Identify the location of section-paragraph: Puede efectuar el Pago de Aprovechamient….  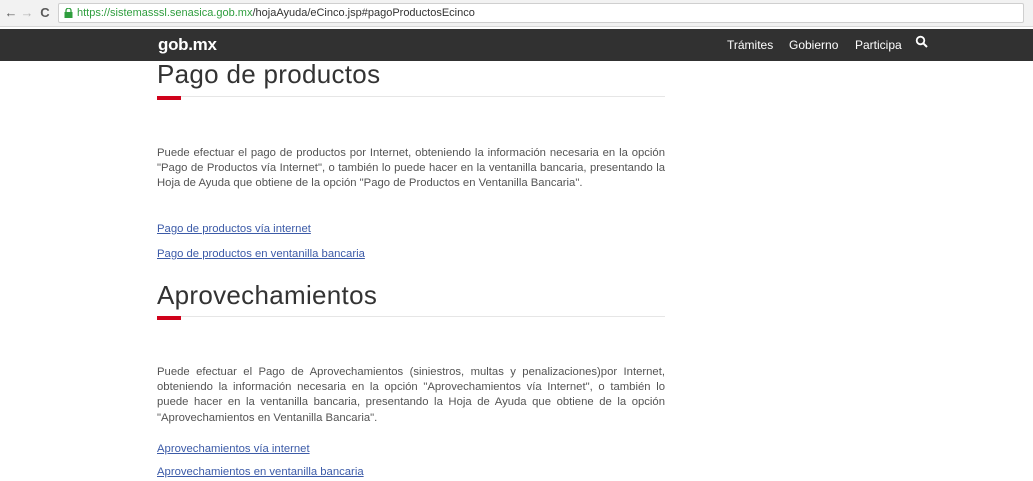
(411, 395).